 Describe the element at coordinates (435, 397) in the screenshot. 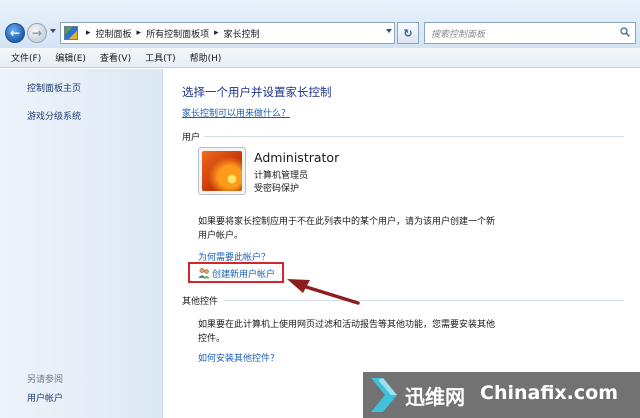

I see `watermark-text-cn: 迅维网` at that location.